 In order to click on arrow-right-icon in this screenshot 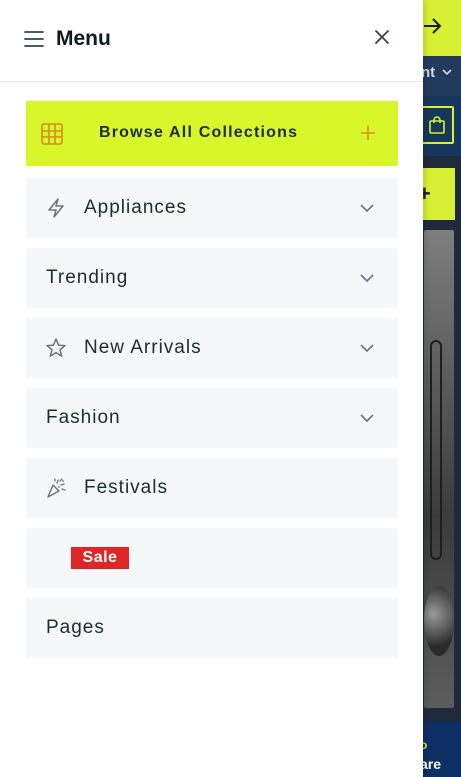, I will do `click(433, 26)`.